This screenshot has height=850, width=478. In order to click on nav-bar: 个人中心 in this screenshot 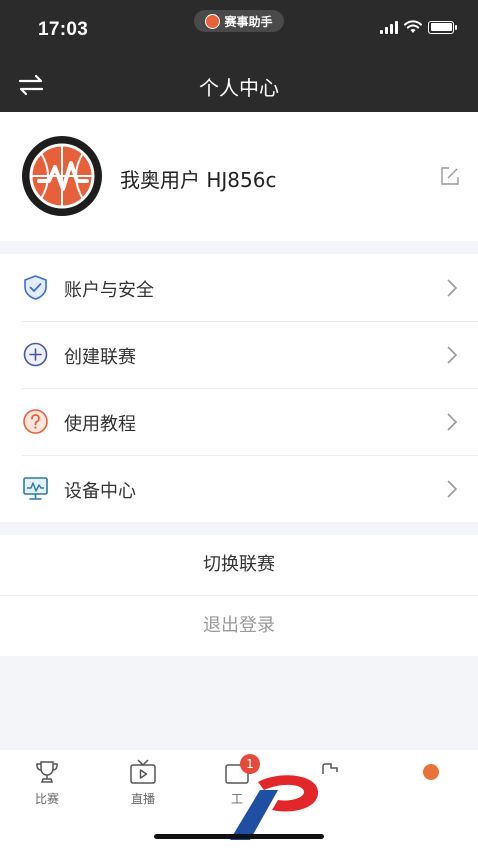, I will do `click(239, 85)`.